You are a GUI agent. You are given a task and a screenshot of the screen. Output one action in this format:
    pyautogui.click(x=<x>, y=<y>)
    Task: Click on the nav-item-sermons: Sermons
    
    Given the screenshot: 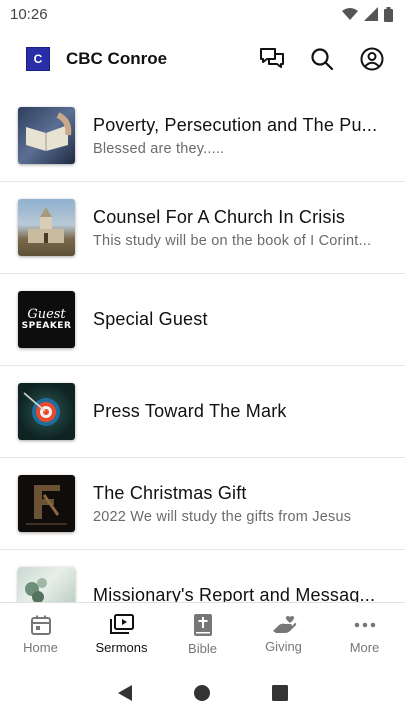 What is the action you would take?
    pyautogui.click(x=121, y=634)
    